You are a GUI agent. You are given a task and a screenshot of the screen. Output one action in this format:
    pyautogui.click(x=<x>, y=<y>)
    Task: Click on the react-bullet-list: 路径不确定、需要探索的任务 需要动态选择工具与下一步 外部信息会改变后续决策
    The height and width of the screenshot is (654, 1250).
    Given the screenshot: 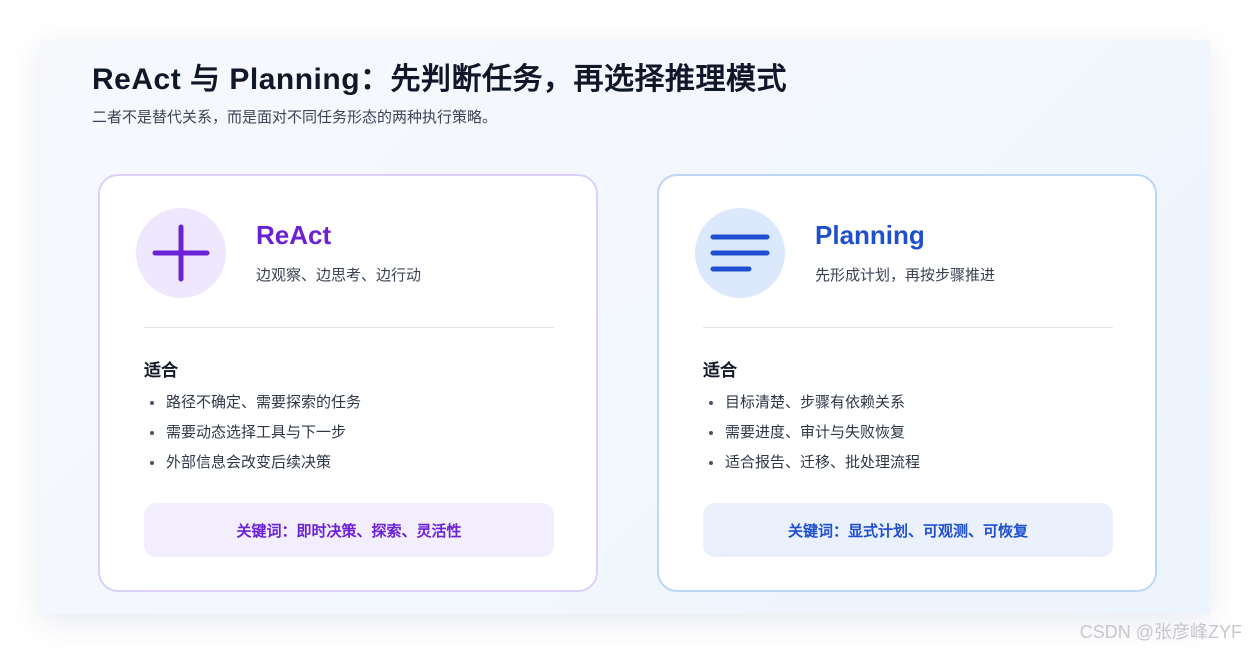 What is the action you would take?
    pyautogui.click(x=252, y=433)
    